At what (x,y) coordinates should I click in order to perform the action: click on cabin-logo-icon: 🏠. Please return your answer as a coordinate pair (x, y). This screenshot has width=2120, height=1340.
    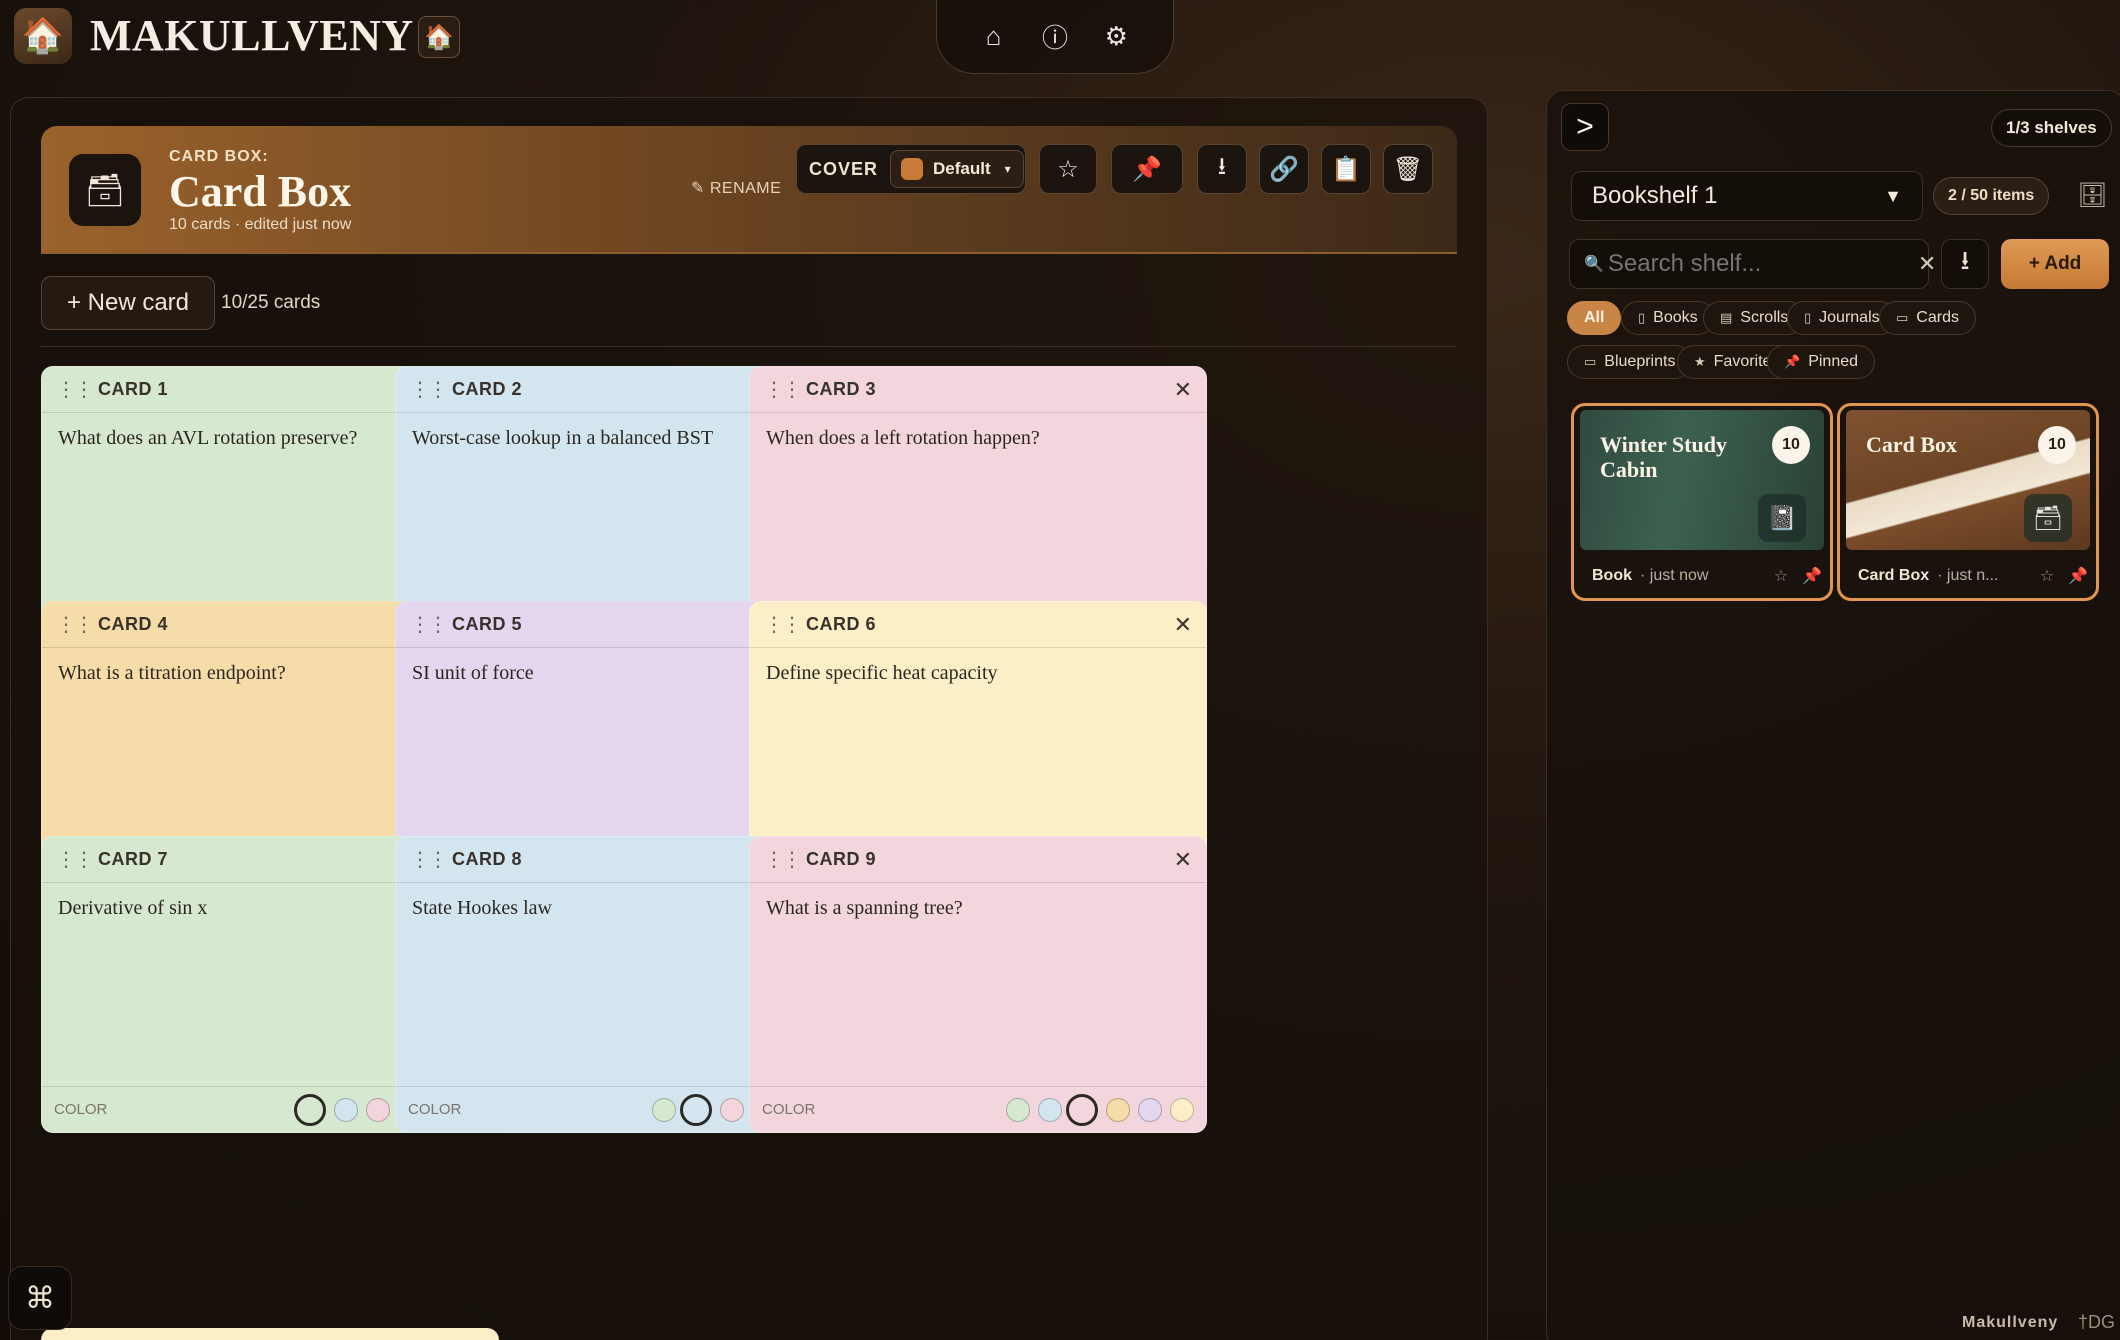
    Looking at the image, I should click on (43, 36).